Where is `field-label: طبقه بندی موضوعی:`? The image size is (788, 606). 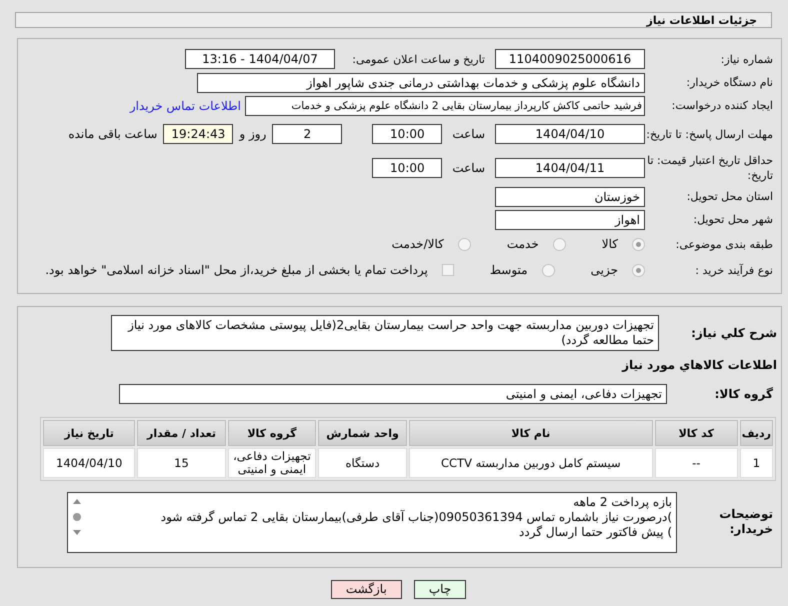
field-label: طبقه بندی موضوعی: is located at coordinates (723, 244).